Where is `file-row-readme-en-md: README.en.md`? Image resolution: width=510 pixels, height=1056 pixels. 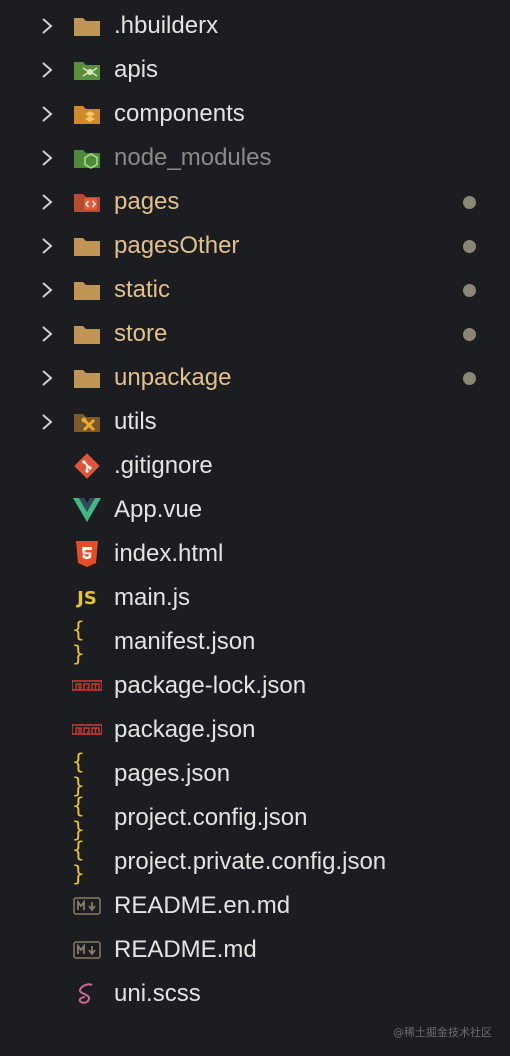 file-row-readme-en-md: README.en.md is located at coordinates (255, 906).